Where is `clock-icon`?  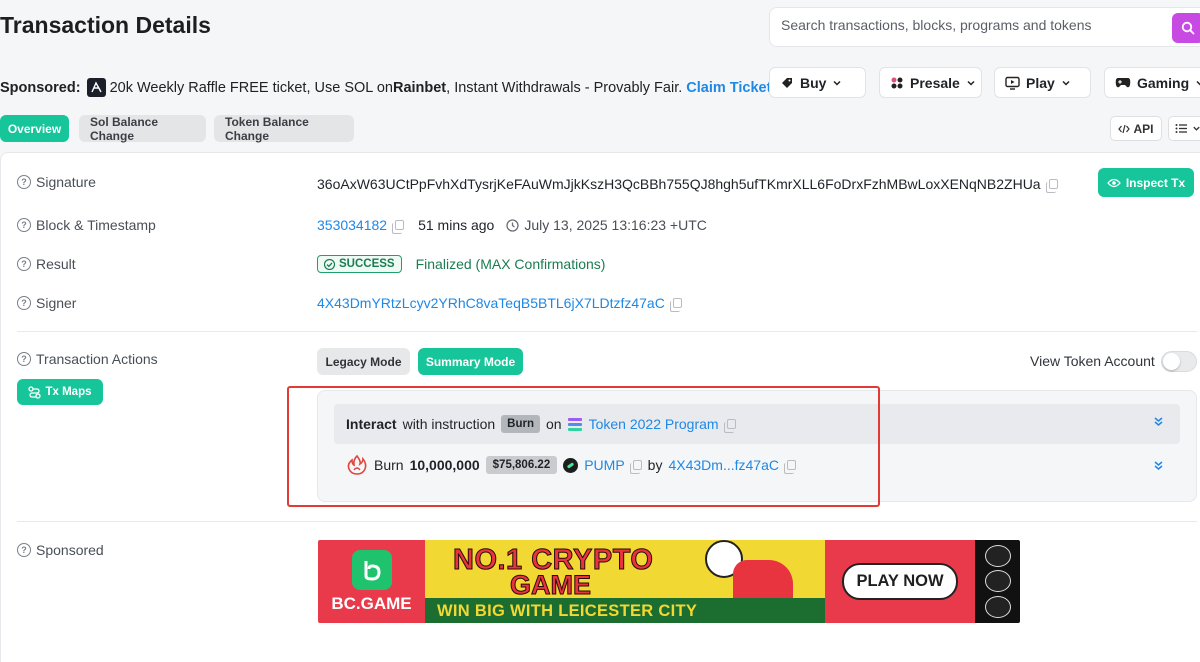 clock-icon is located at coordinates (513, 225).